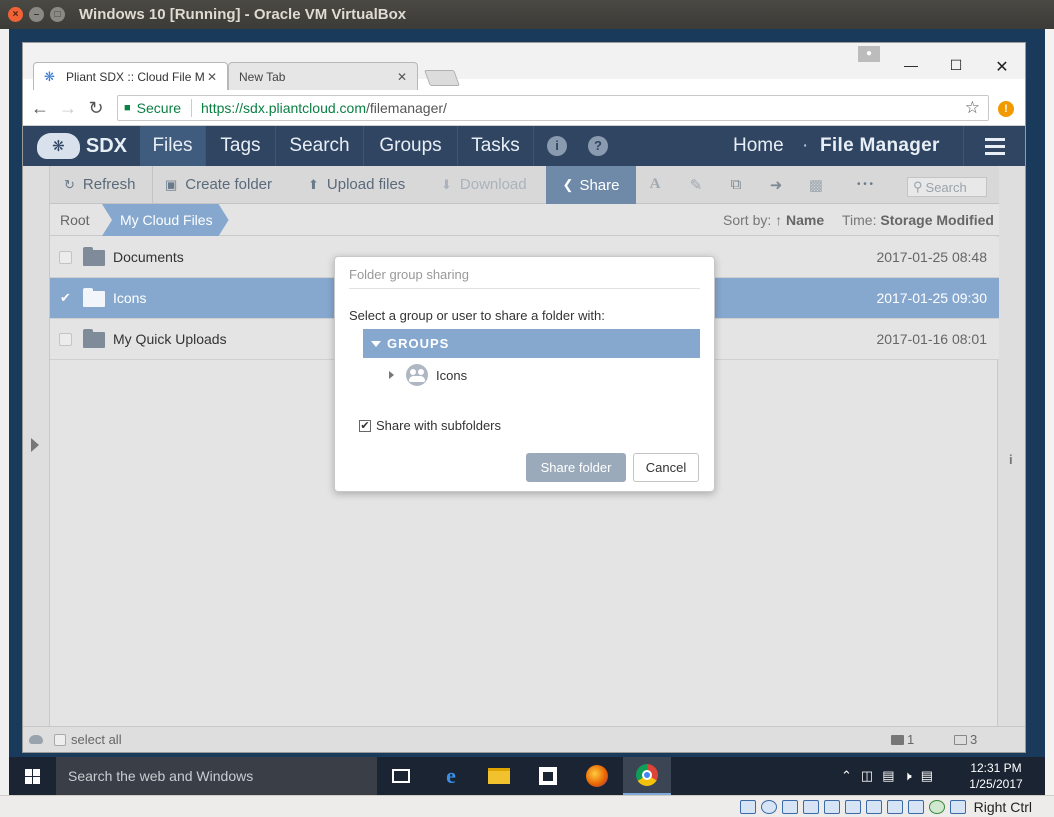  I want to click on audio-indicator-icon, so click(789, 806).